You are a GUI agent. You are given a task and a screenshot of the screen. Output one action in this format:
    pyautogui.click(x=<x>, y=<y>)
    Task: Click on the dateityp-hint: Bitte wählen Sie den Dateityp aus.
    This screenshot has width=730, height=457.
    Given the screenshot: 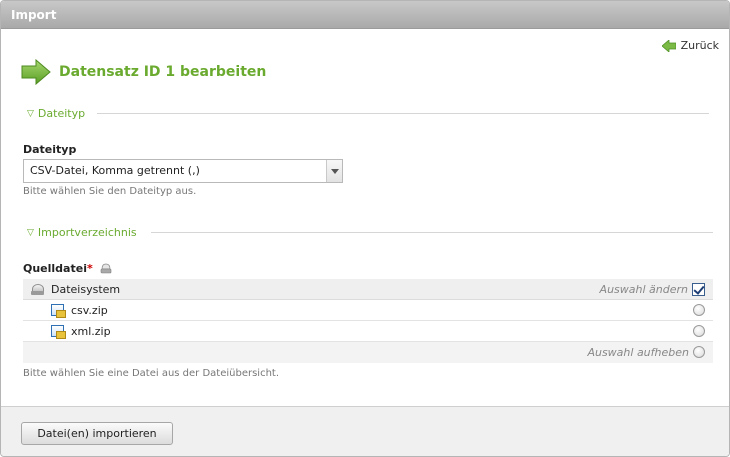 What is the action you would take?
    pyautogui.click(x=110, y=191)
    